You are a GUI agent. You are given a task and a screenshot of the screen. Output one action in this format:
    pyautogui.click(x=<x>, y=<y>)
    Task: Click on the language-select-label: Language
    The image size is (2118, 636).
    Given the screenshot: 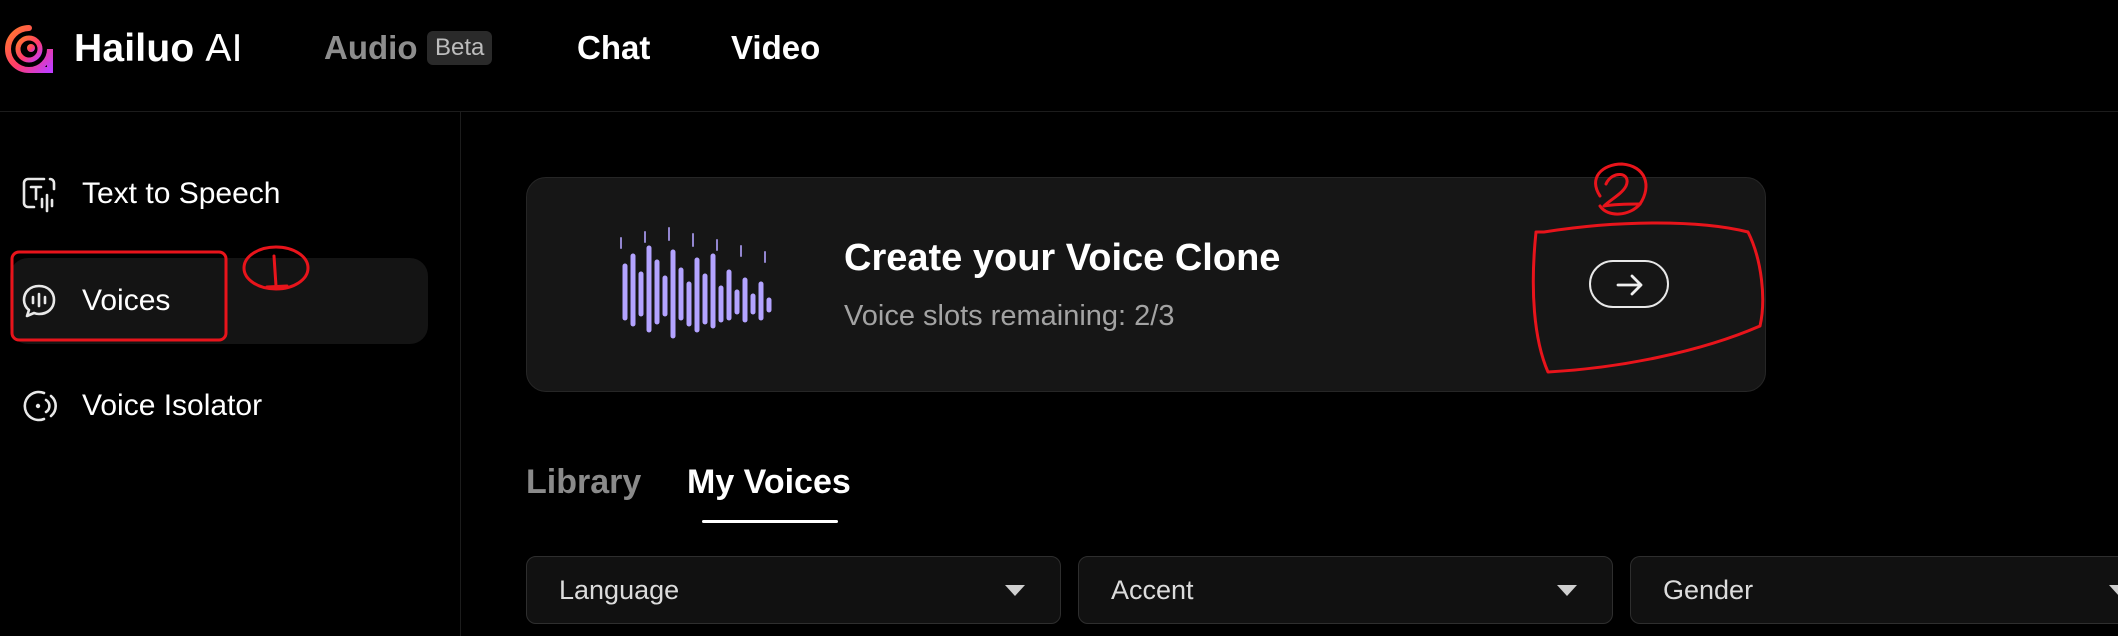 What is the action you would take?
    pyautogui.click(x=619, y=590)
    